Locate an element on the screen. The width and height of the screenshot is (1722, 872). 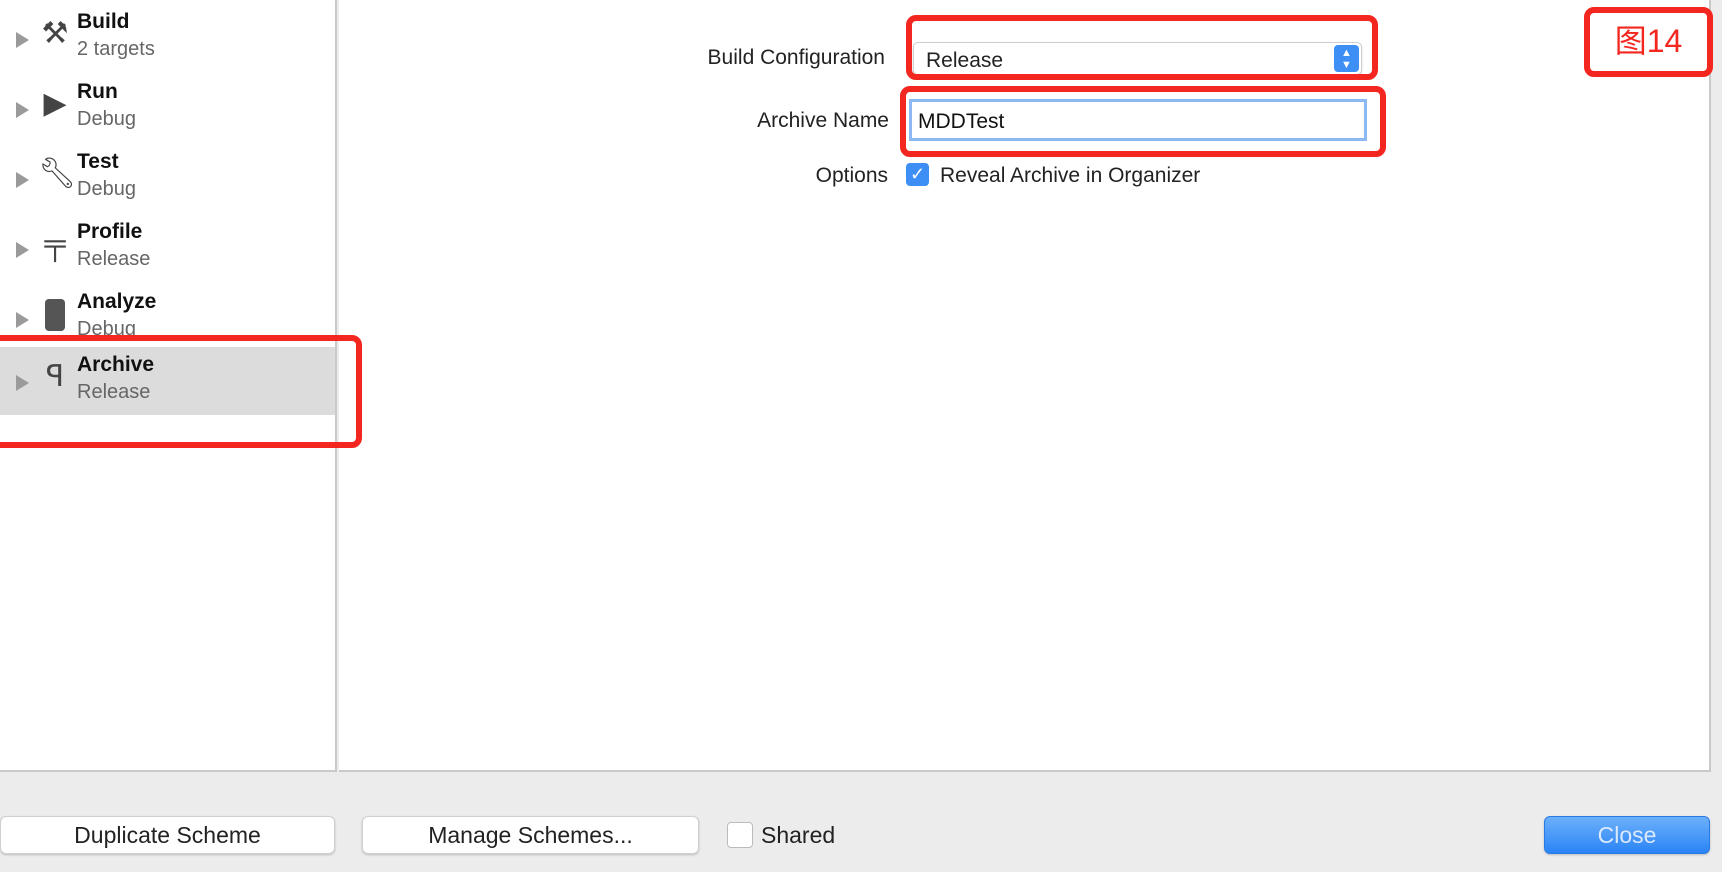
sidebar-item-test: 🔧︎ Test Debug is located at coordinates (167, 179).